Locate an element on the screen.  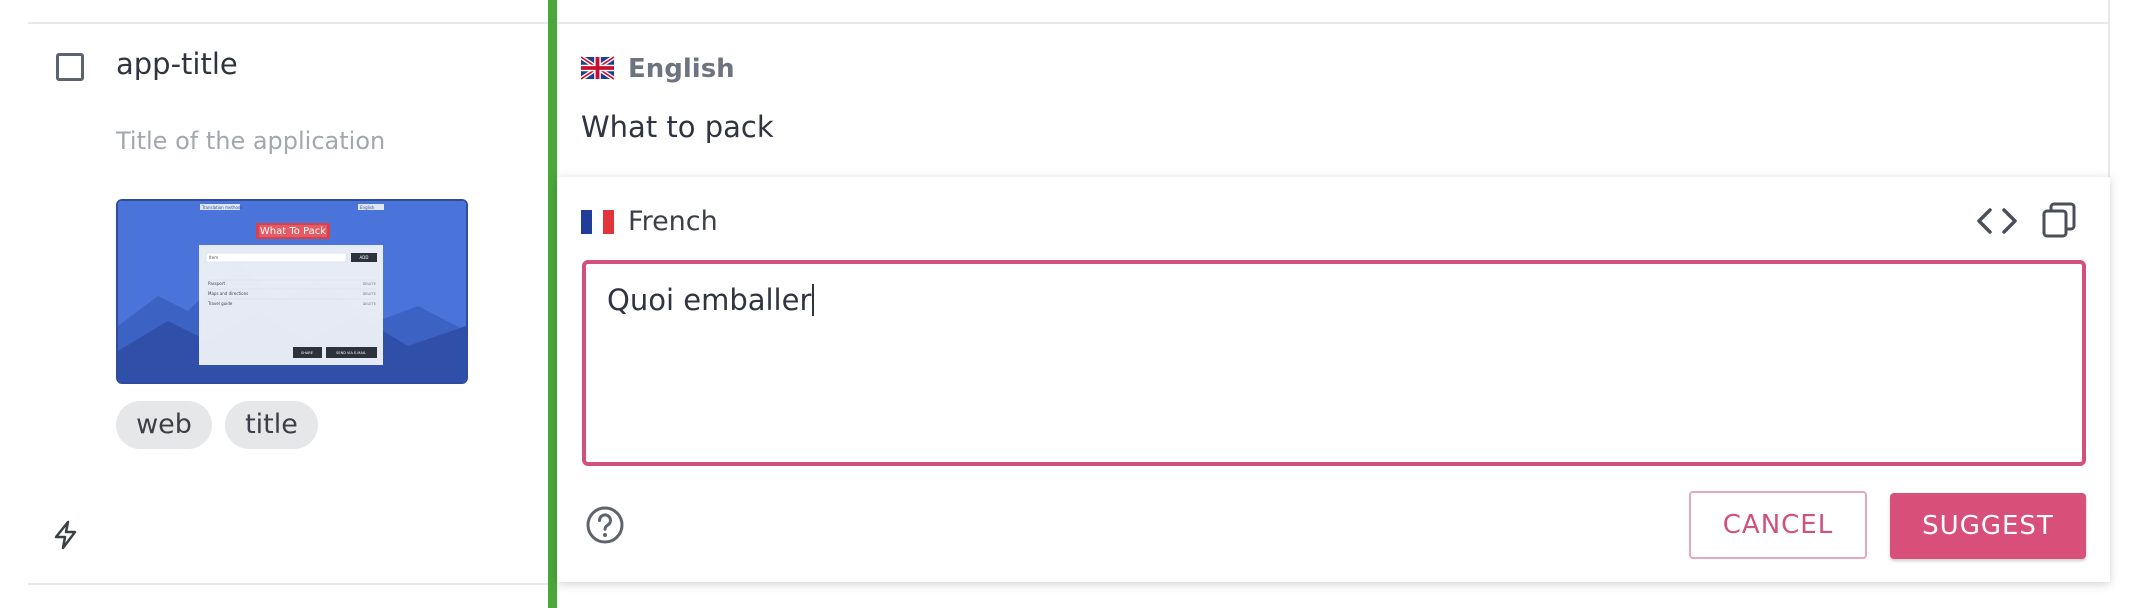
screenshot-list-item: Passport is located at coordinates (216, 283).